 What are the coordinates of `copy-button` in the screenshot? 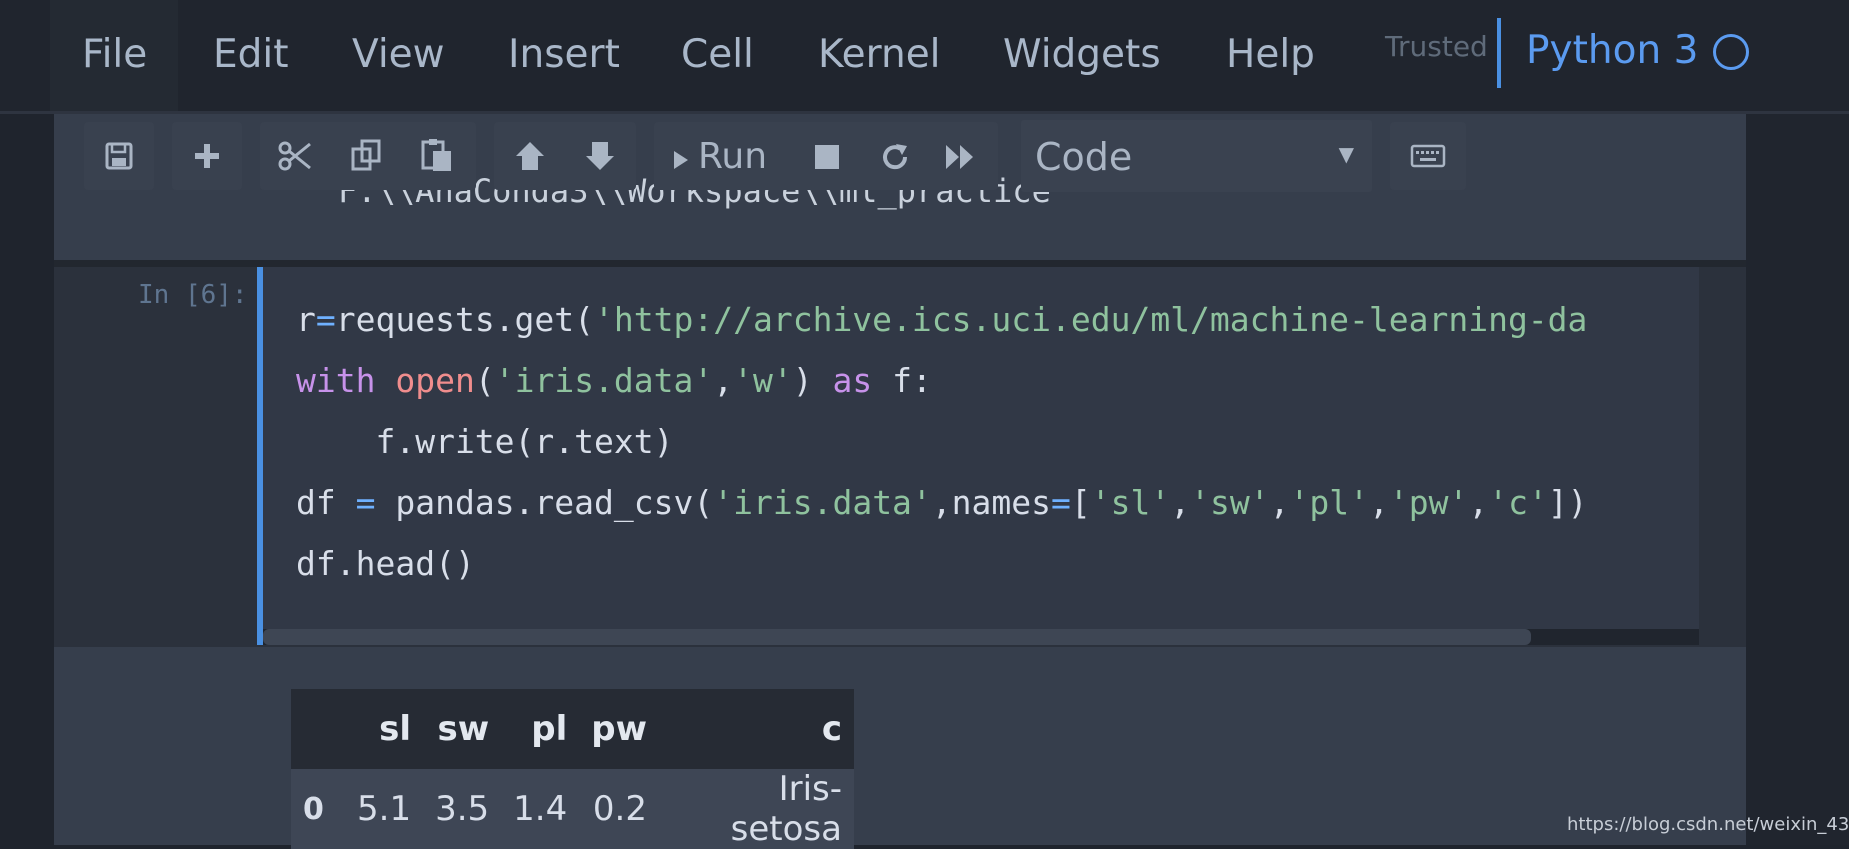 It's located at (366, 155).